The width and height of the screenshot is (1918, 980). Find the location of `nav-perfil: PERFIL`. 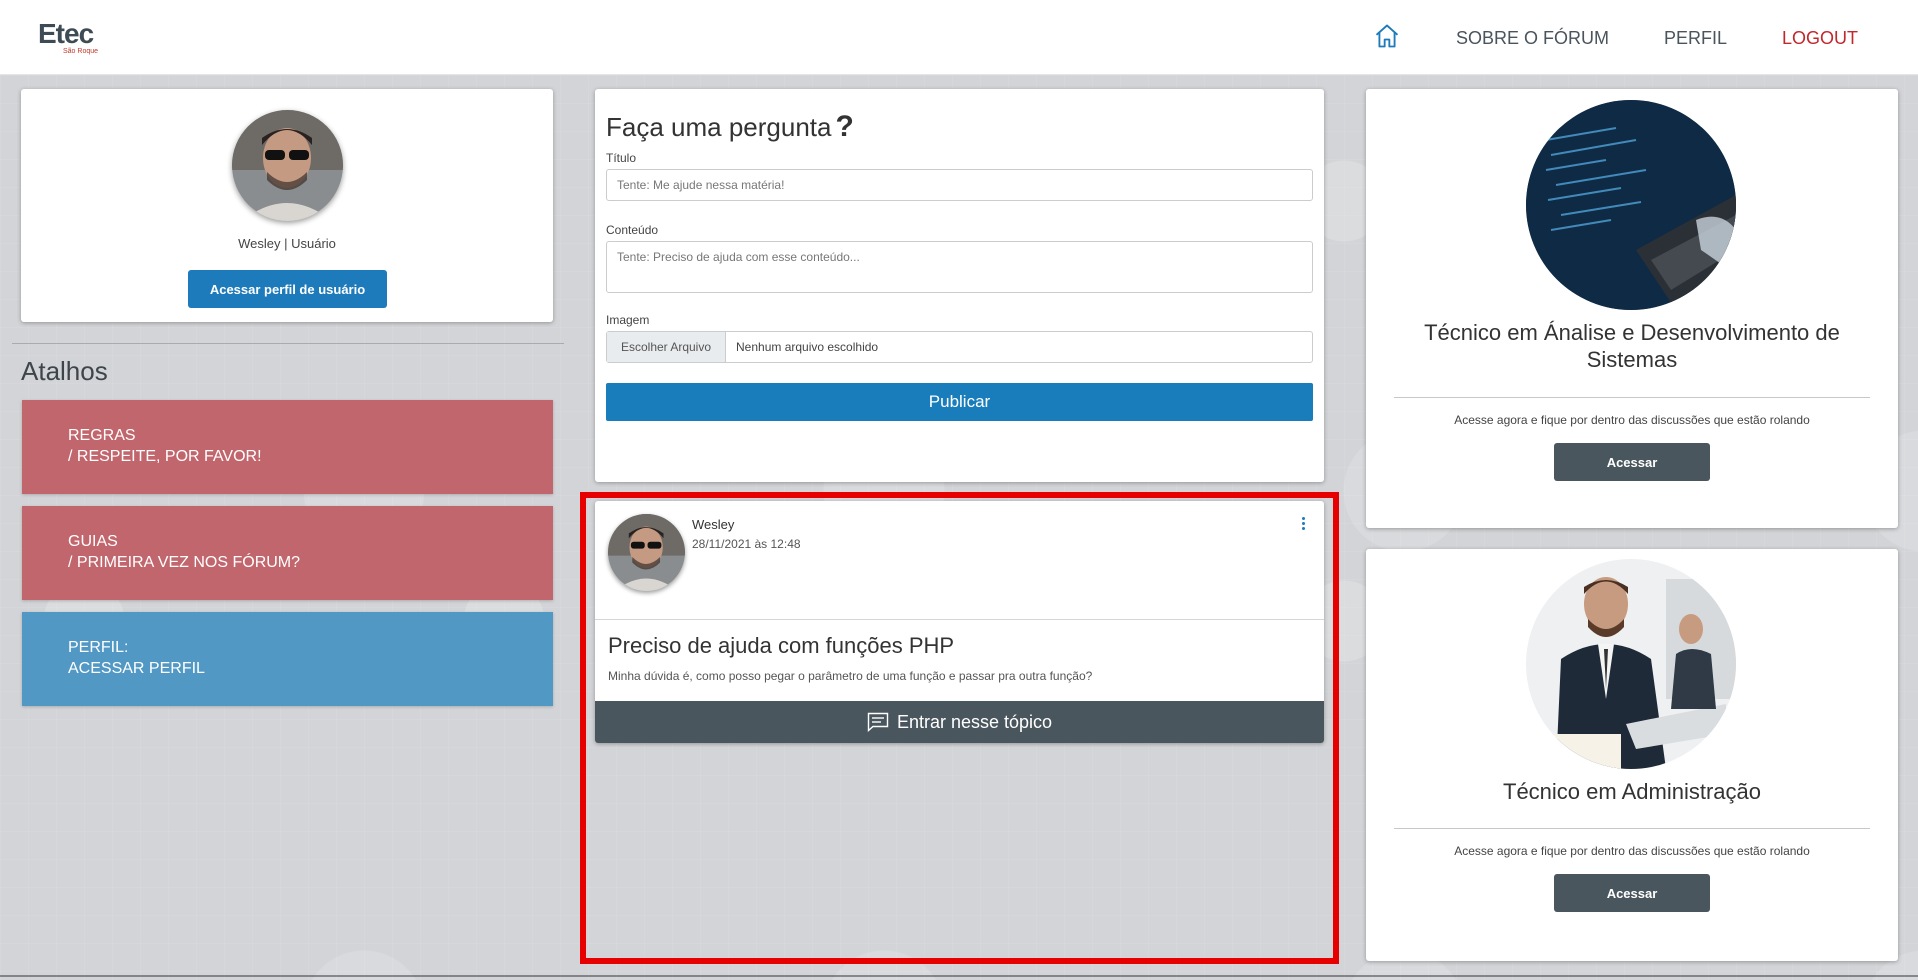

nav-perfil: PERFIL is located at coordinates (1695, 38).